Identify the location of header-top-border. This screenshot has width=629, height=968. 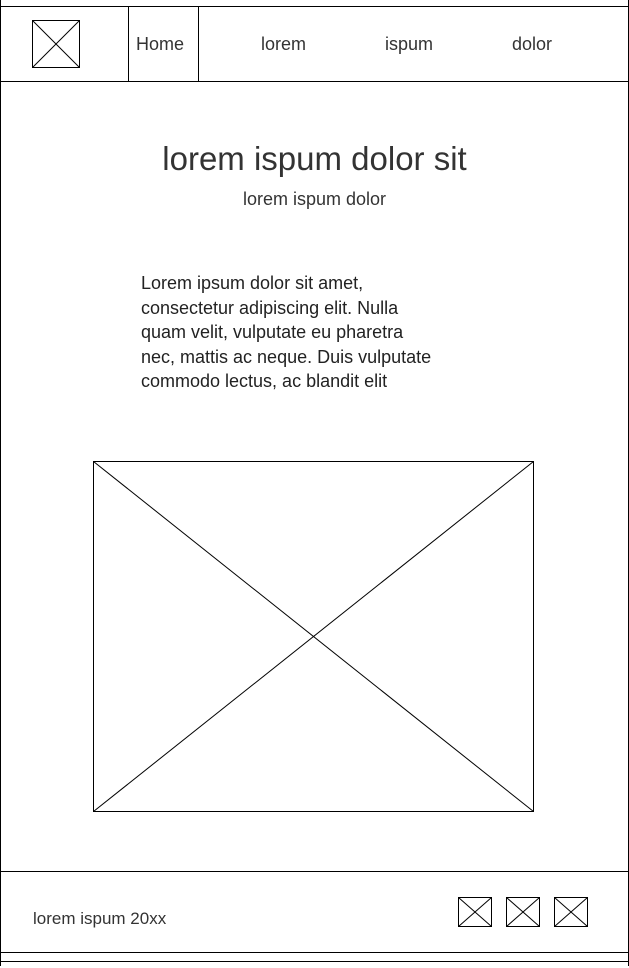
(314, 6).